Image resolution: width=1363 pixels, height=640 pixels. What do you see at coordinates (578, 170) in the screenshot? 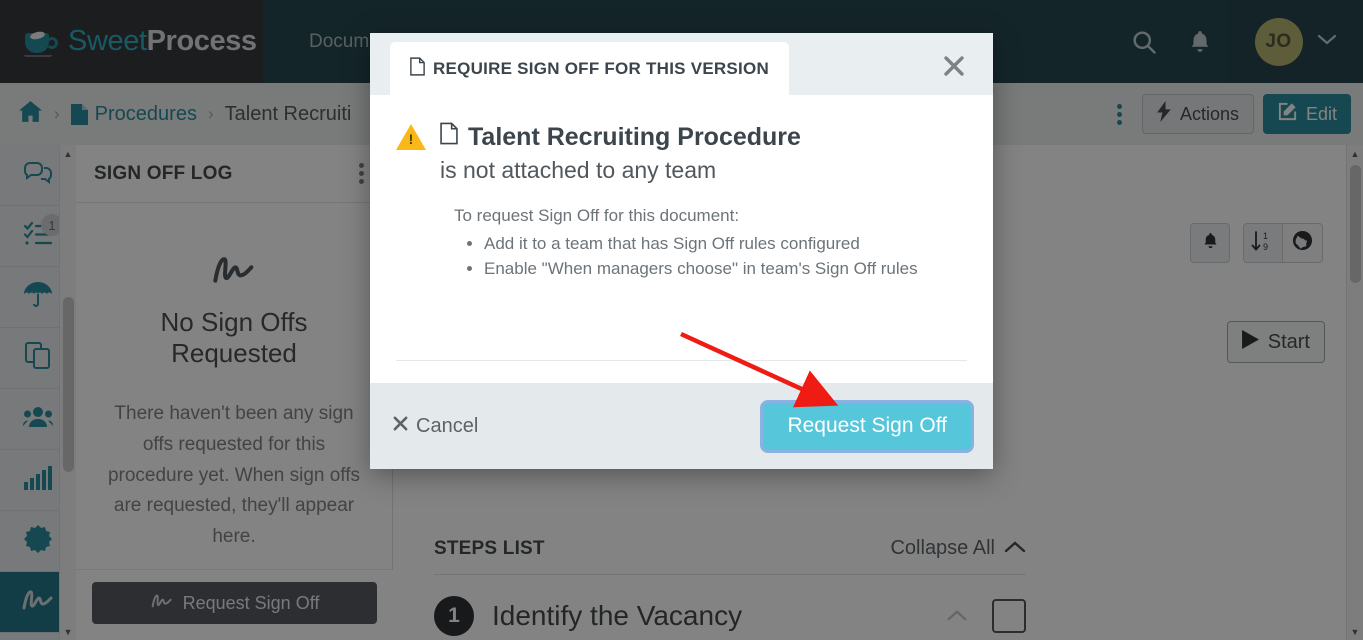
I see `modal-subheading: is not attached to any team` at bounding box center [578, 170].